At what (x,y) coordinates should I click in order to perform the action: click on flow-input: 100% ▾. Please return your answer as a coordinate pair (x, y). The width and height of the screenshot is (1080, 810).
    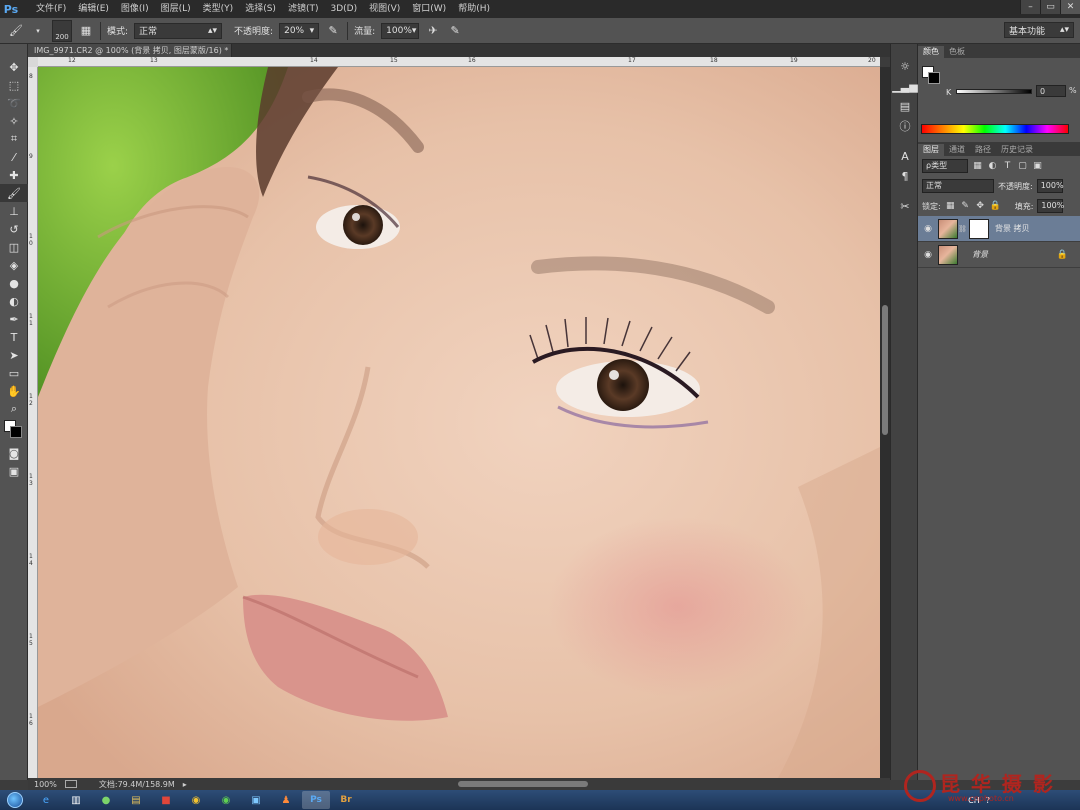
    Looking at the image, I should click on (400, 30).